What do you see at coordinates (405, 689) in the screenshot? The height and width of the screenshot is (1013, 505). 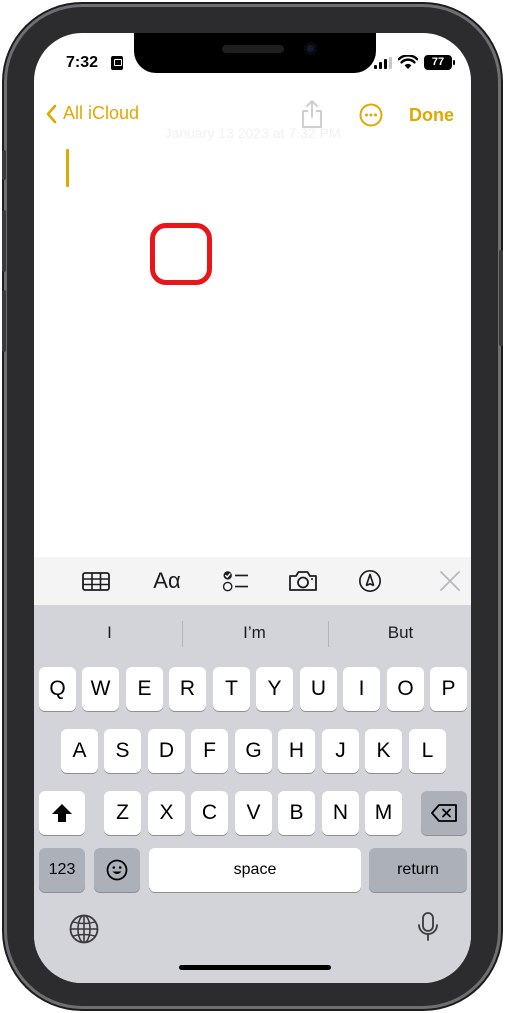 I see `key-o: O` at bounding box center [405, 689].